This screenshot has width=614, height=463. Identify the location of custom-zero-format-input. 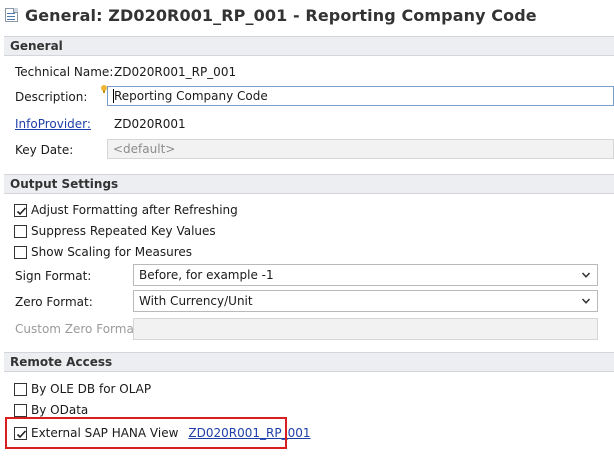
(365, 329).